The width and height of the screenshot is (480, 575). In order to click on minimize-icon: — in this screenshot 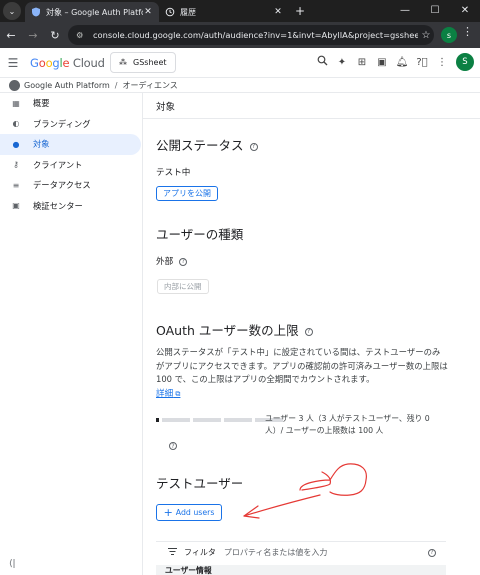, I will do `click(405, 11)`.